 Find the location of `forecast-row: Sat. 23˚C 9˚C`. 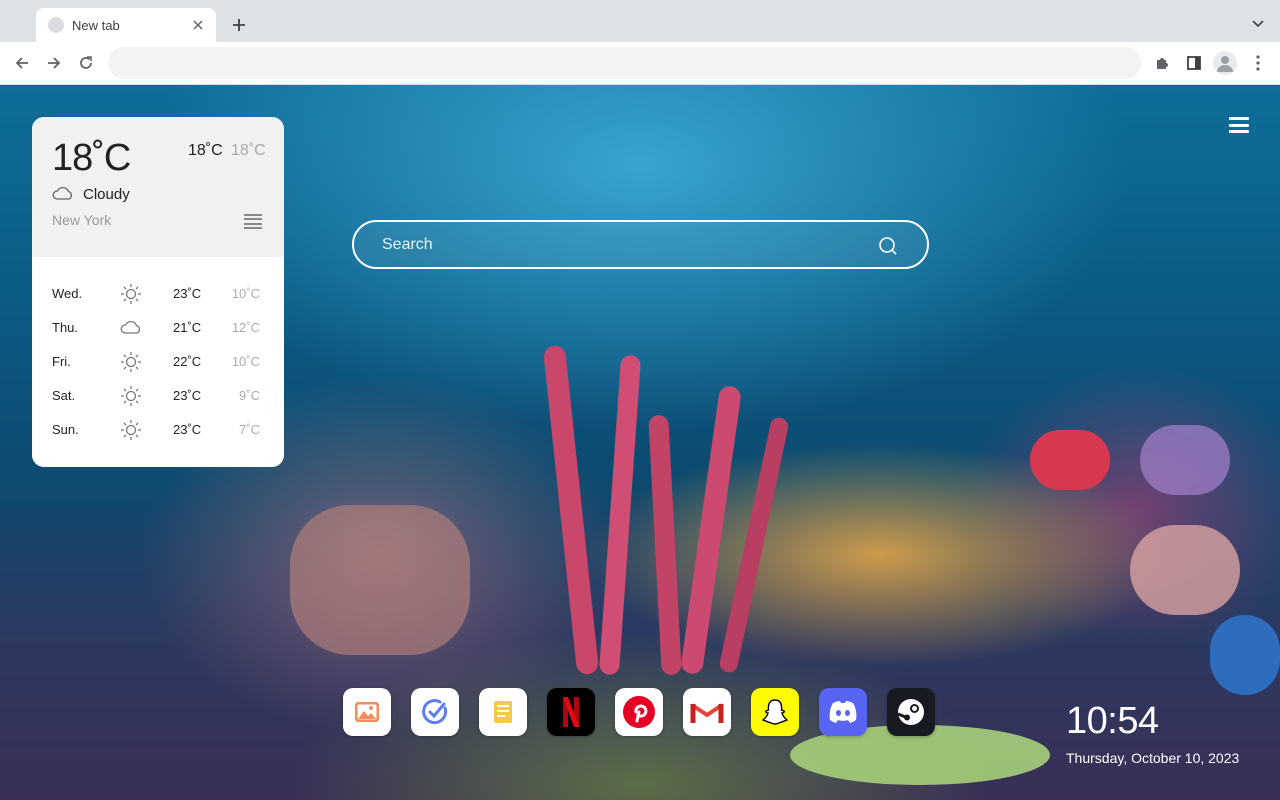

forecast-row: Sat. 23˚C 9˚C is located at coordinates (158, 396).